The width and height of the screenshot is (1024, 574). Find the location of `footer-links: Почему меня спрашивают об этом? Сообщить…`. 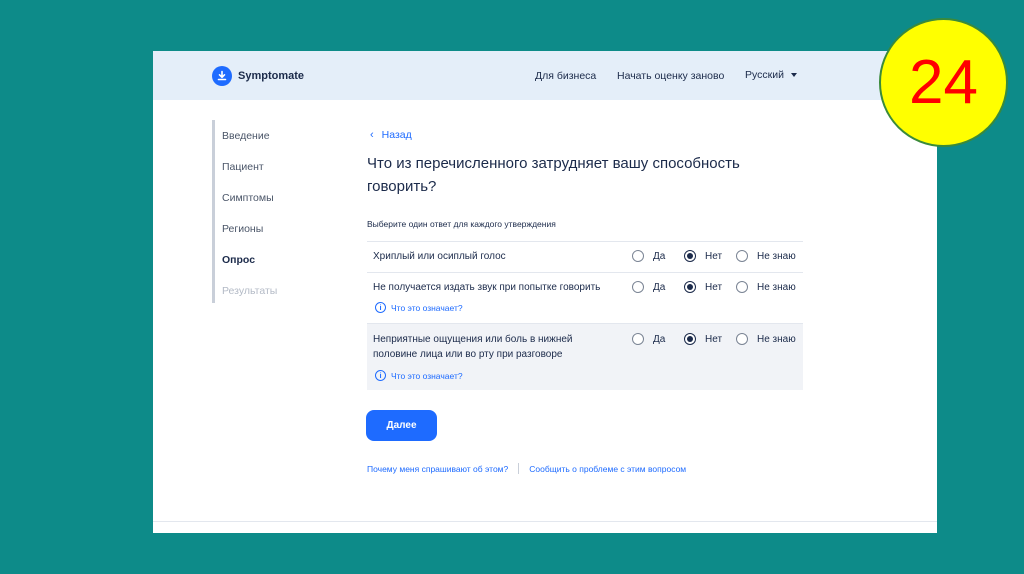

footer-links: Почему меня спрашивают об этом? Сообщить… is located at coordinates (526, 468).